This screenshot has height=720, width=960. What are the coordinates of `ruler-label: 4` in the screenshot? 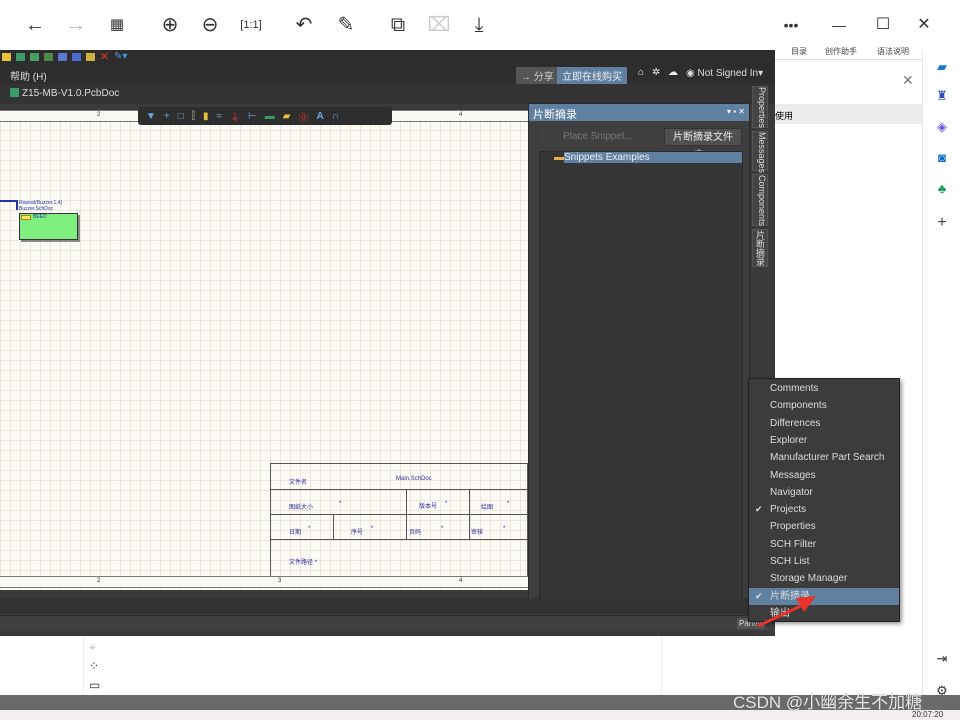 It's located at (461, 581).